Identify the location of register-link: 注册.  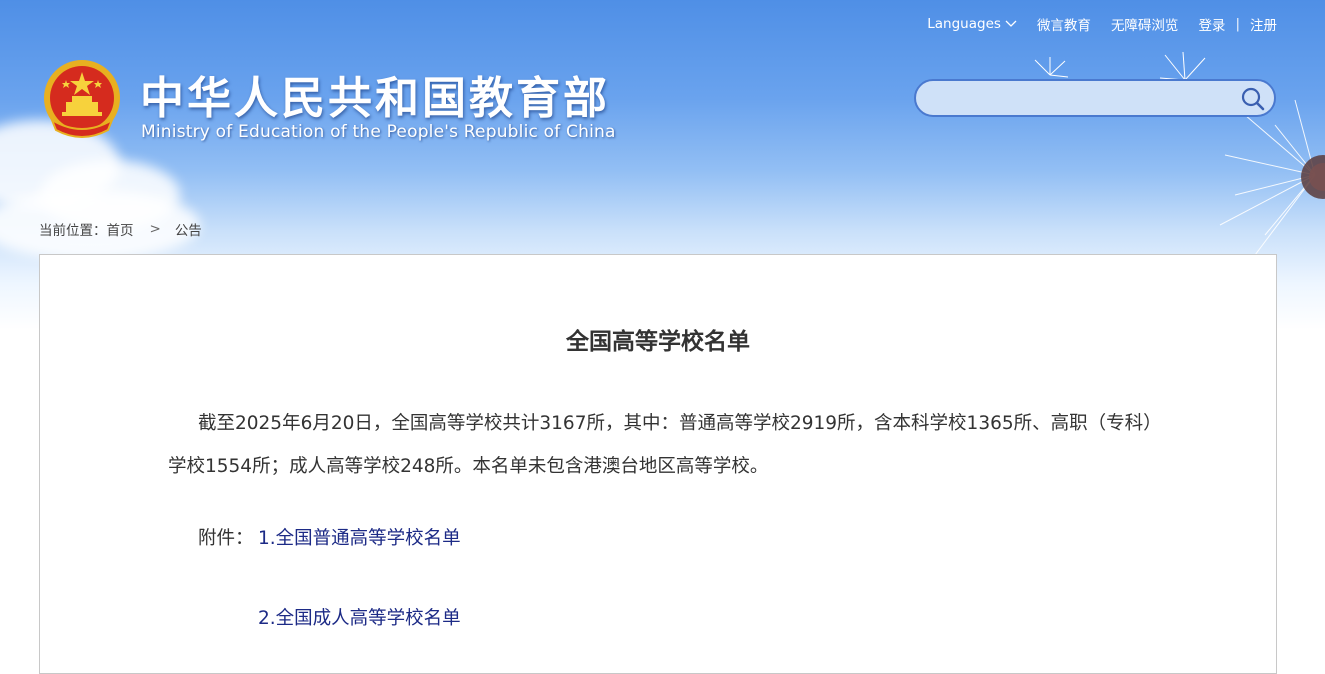
(1263, 24).